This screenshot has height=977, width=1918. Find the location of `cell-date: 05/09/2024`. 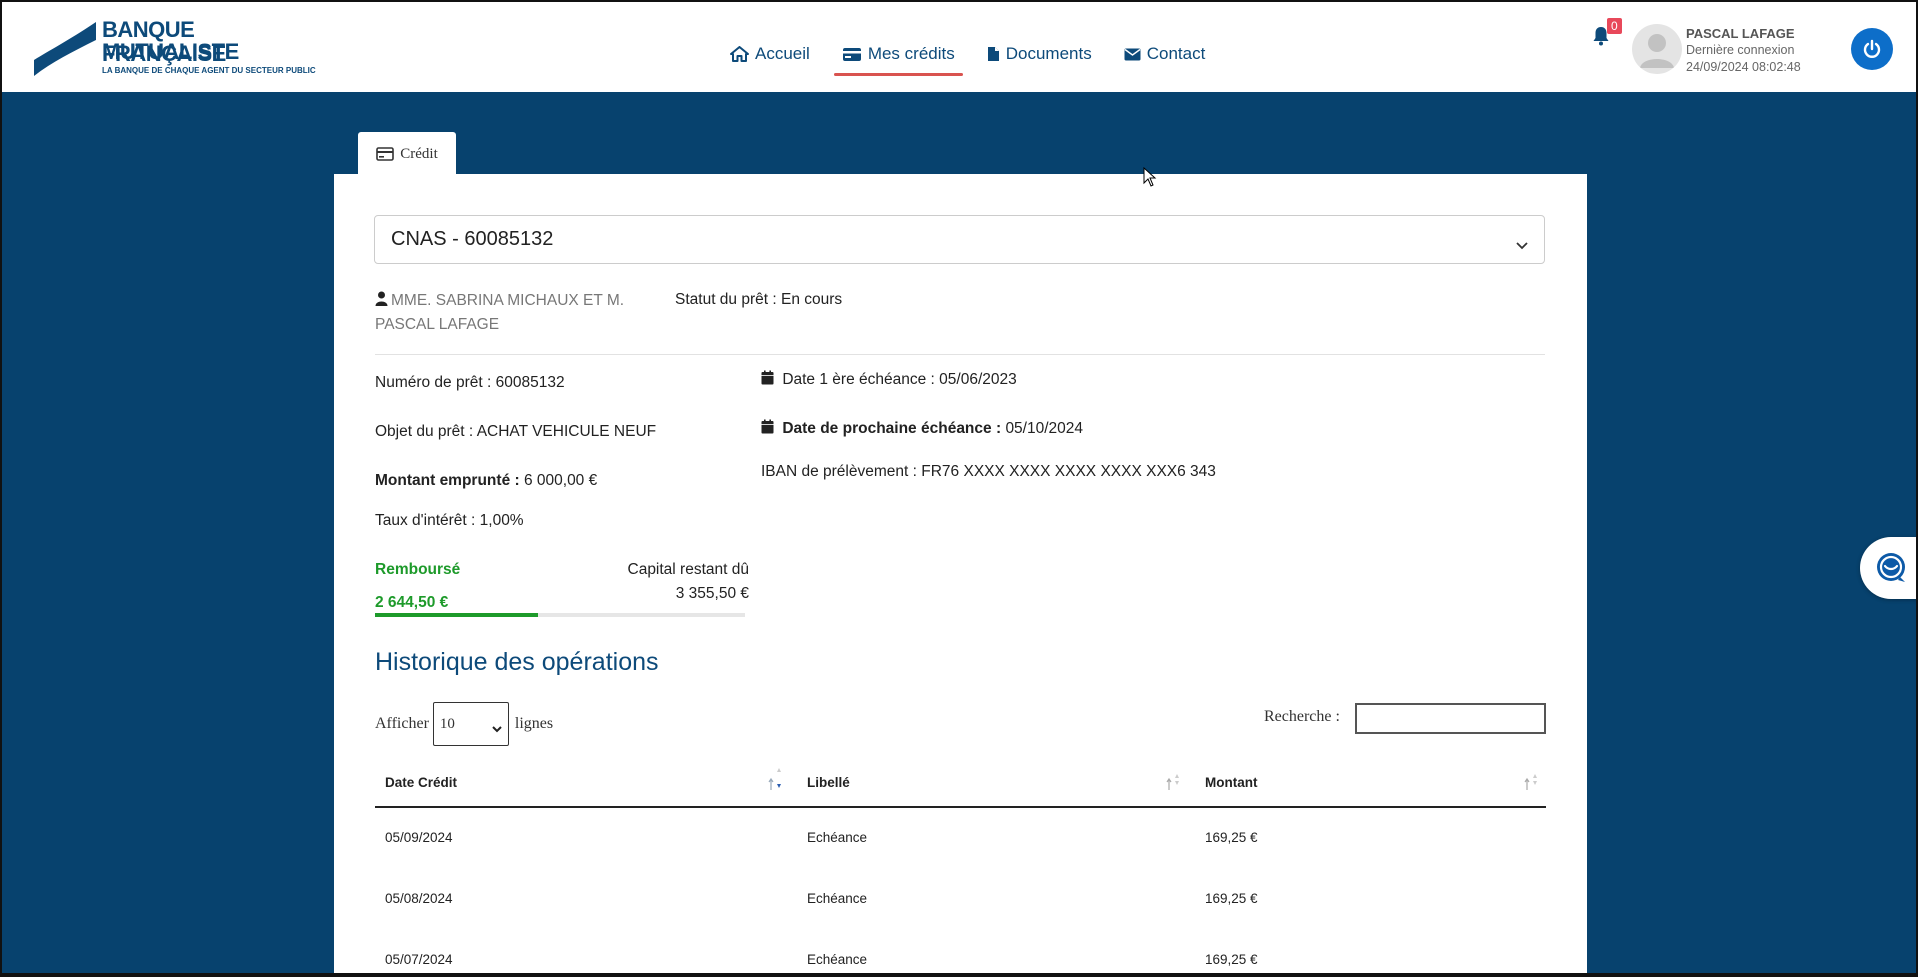

cell-date: 05/09/2024 is located at coordinates (419, 837).